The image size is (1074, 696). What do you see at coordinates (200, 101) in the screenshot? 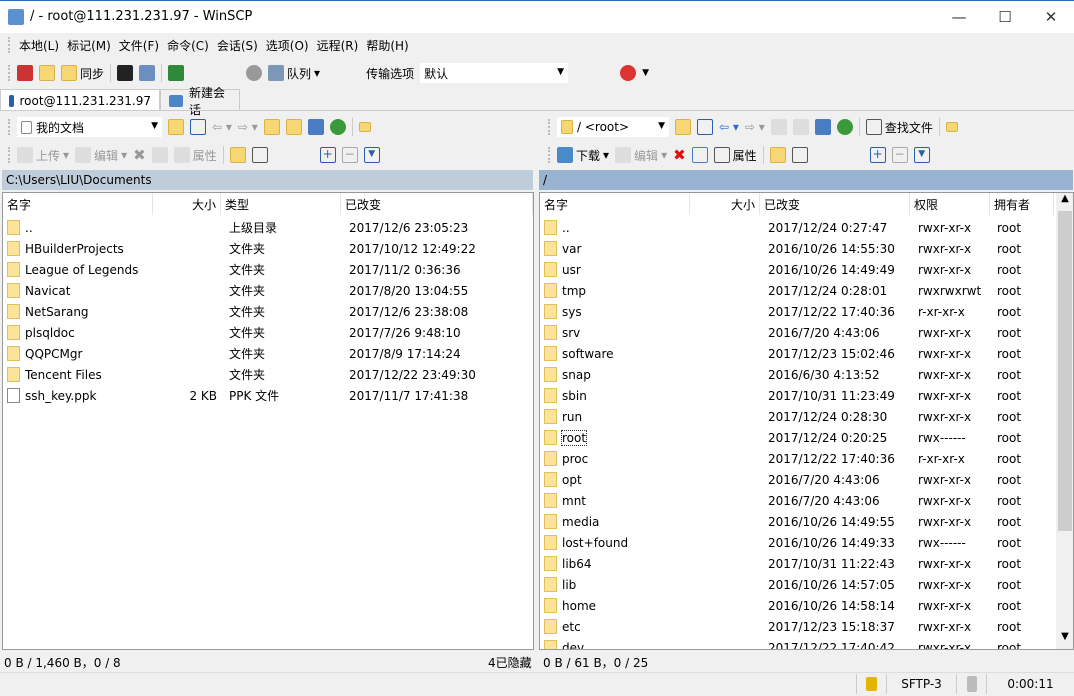
I see `tab-new-session: 新建会话` at bounding box center [200, 101].